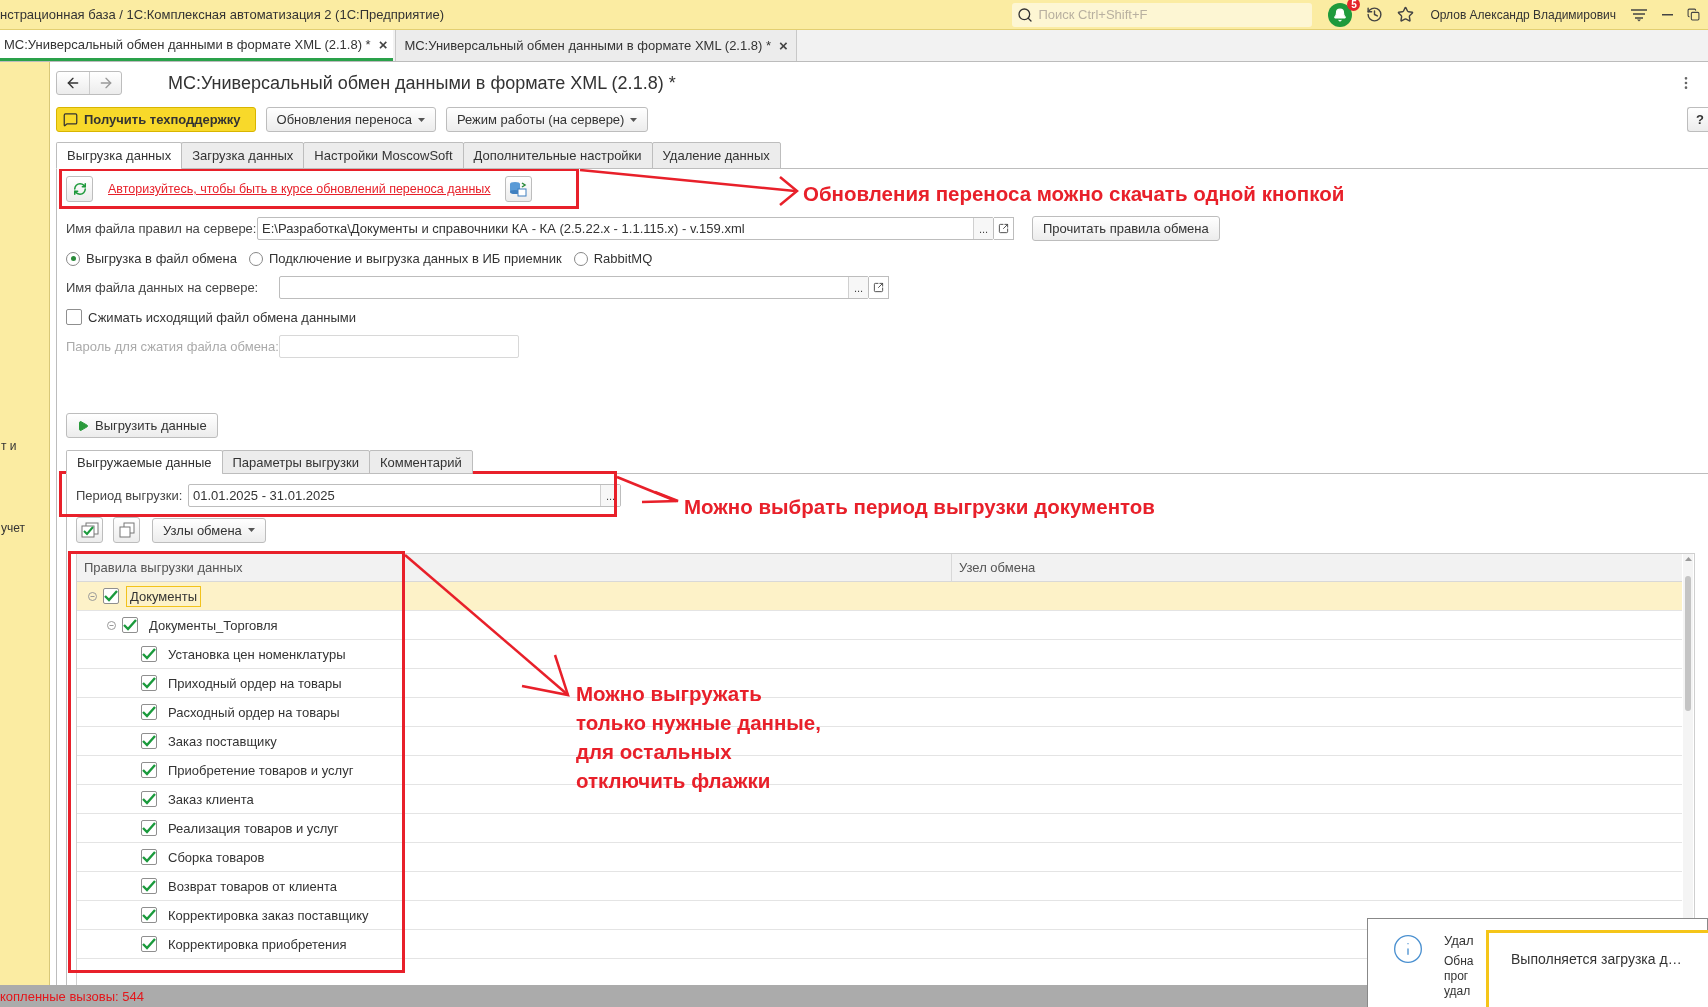 Image resolution: width=1708 pixels, height=1007 pixels. I want to click on column-header: Узел обмена, so click(1317, 567).